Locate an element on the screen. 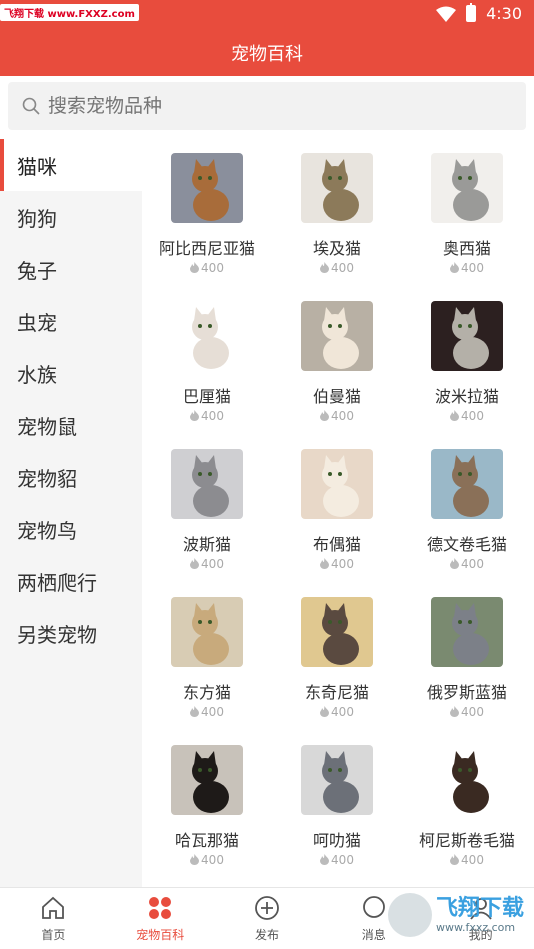  breed-name: 波米拉猫 is located at coordinates (466, 396).